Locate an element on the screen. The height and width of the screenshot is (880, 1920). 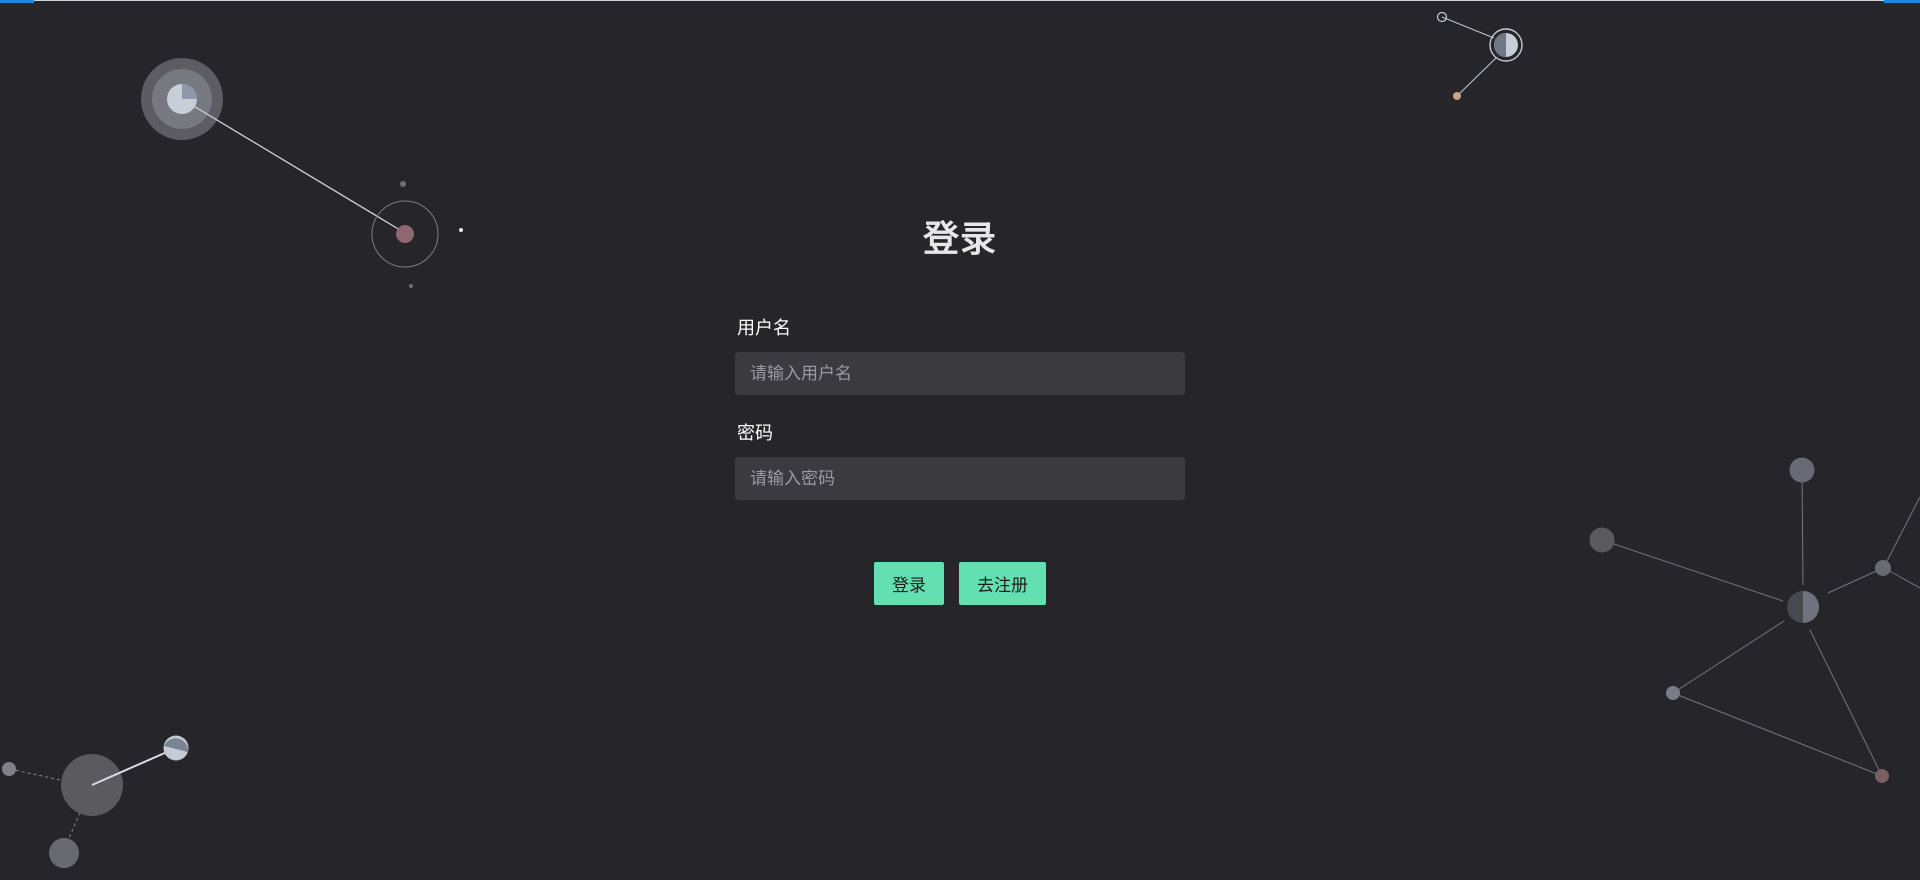
lower-left-node is located at coordinates (1673, 693).